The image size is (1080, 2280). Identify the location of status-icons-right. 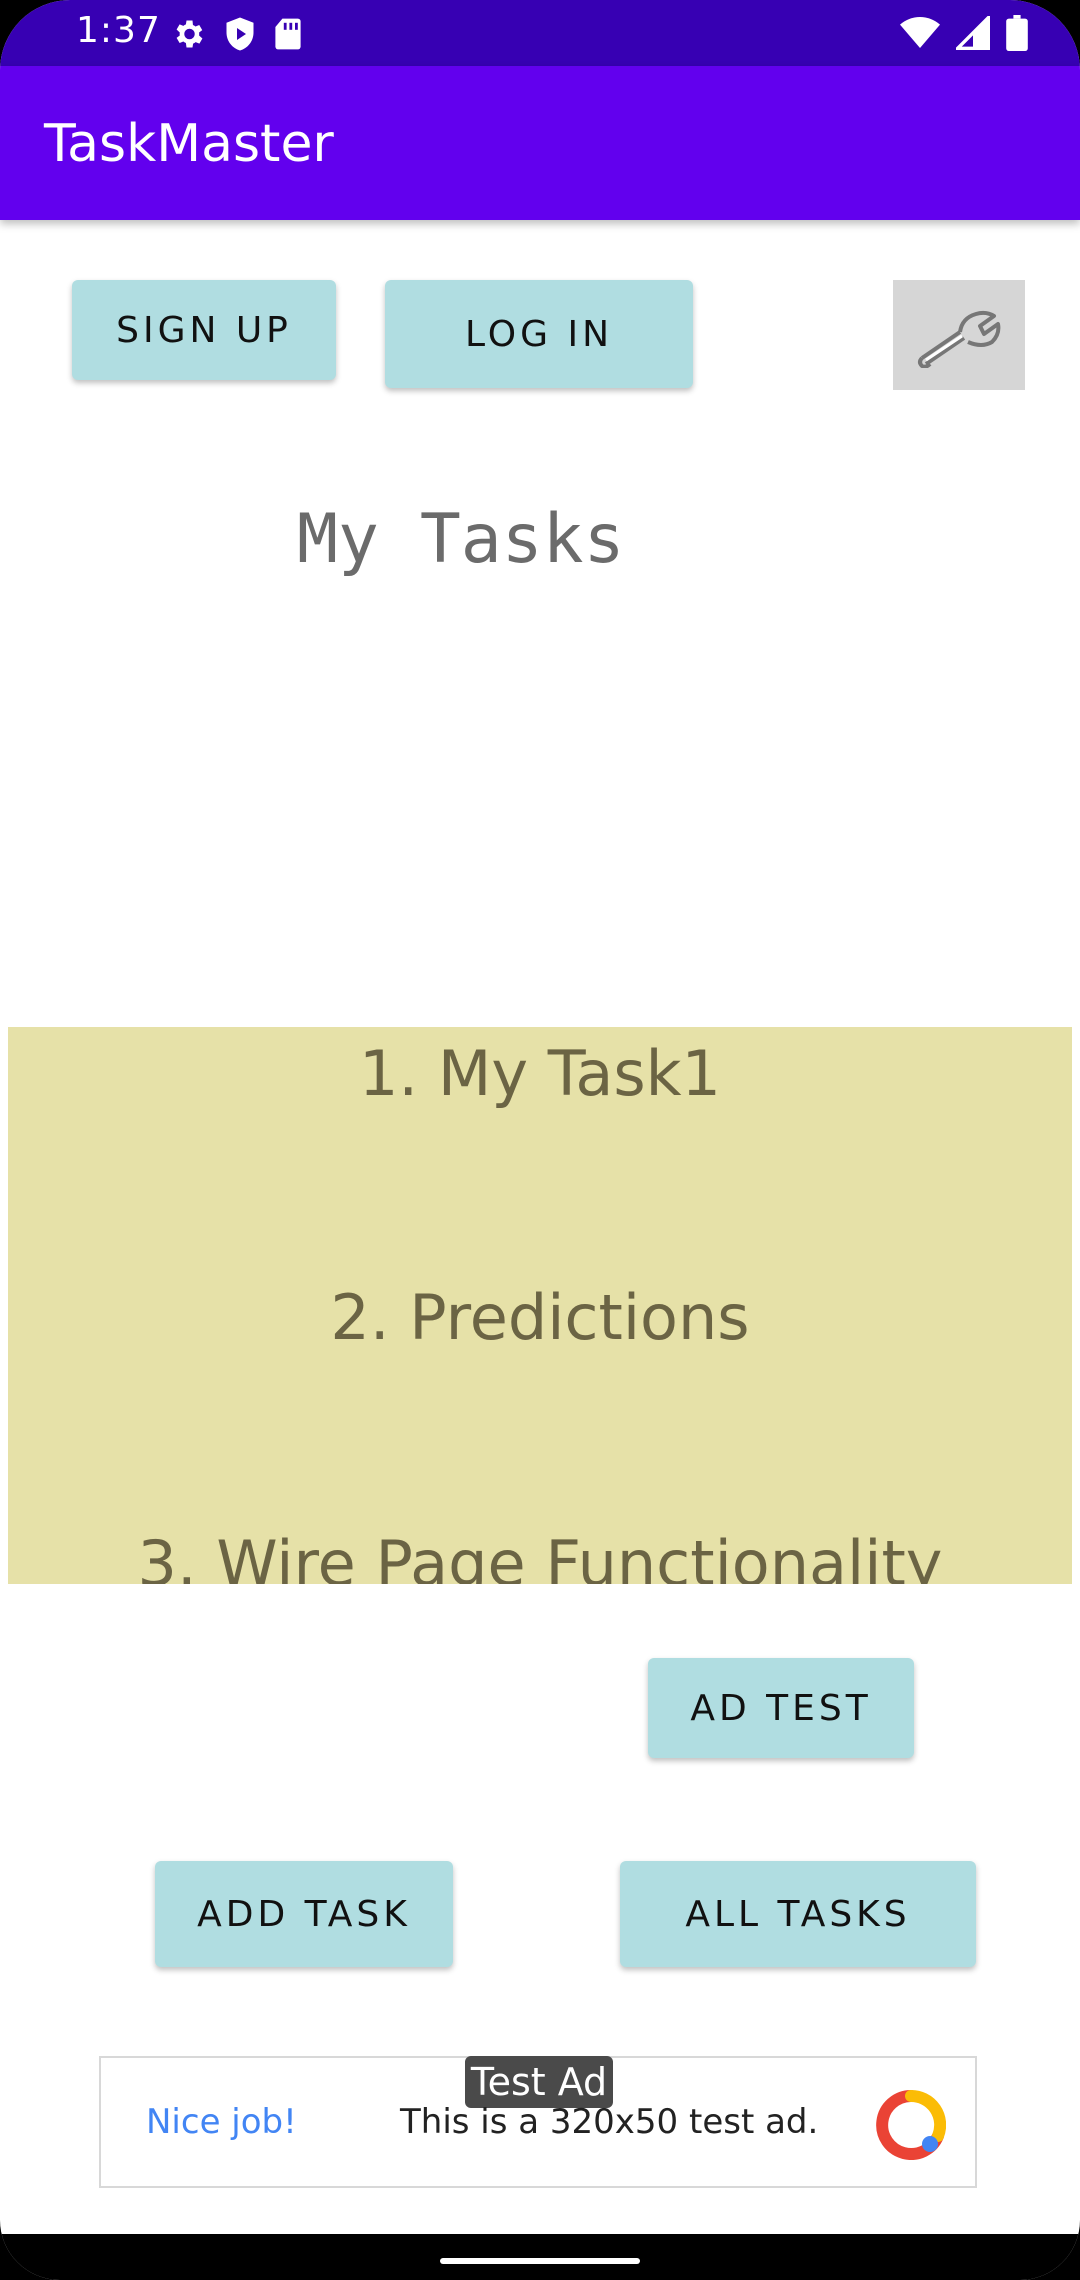
(964, 33).